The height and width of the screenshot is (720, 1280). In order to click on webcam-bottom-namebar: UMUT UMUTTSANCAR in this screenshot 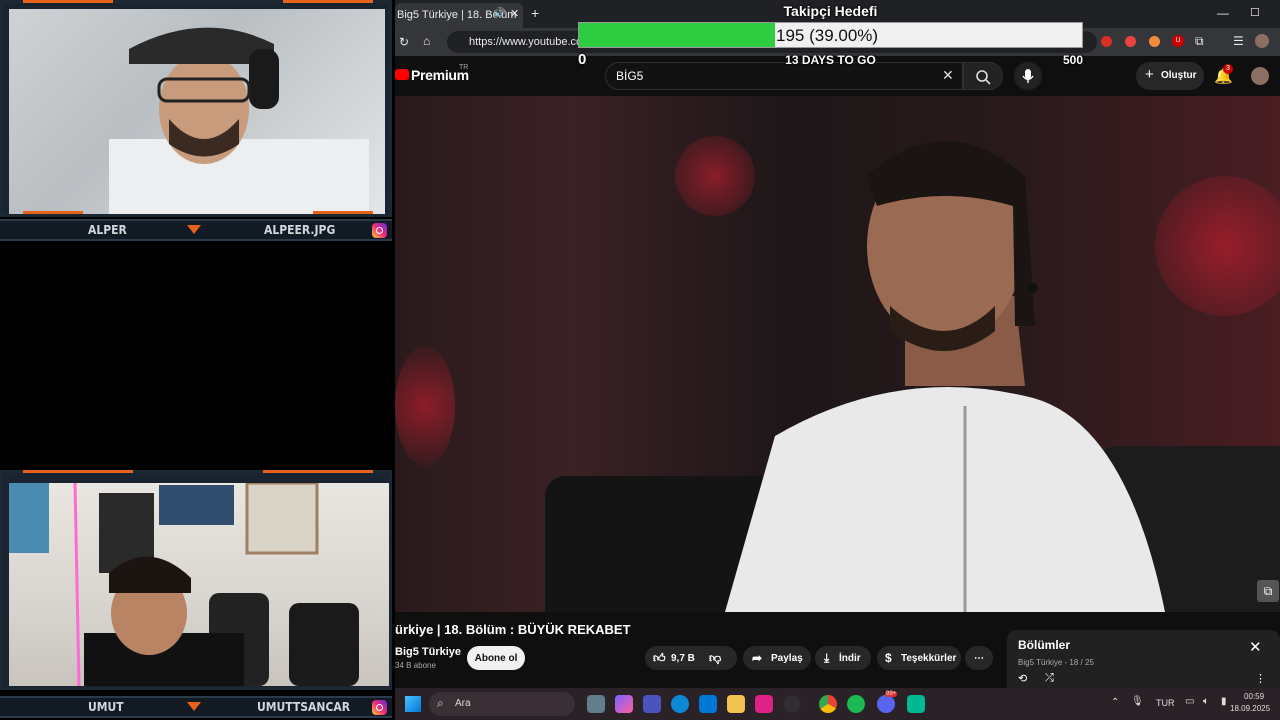, I will do `click(196, 707)`.